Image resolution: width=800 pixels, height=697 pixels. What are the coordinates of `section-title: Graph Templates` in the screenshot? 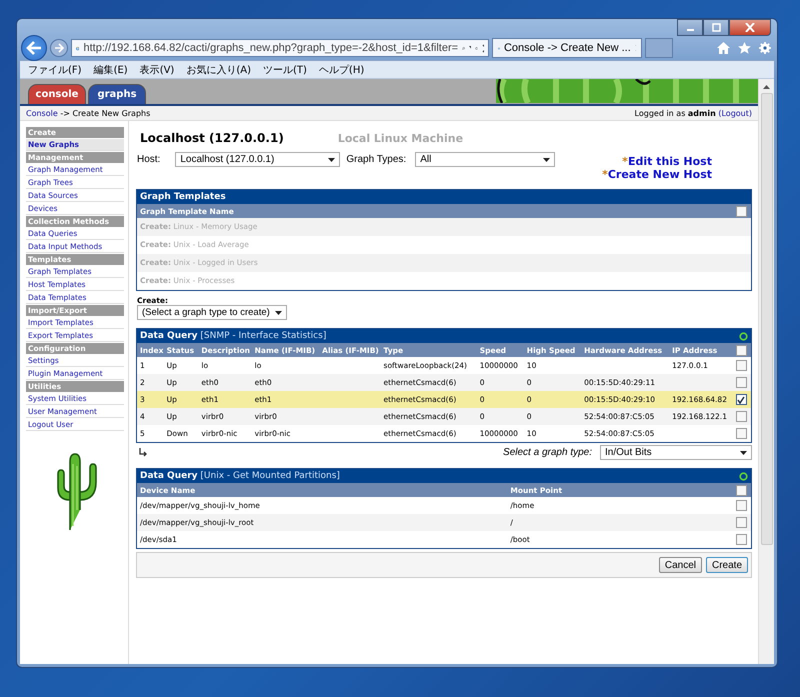 It's located at (444, 197).